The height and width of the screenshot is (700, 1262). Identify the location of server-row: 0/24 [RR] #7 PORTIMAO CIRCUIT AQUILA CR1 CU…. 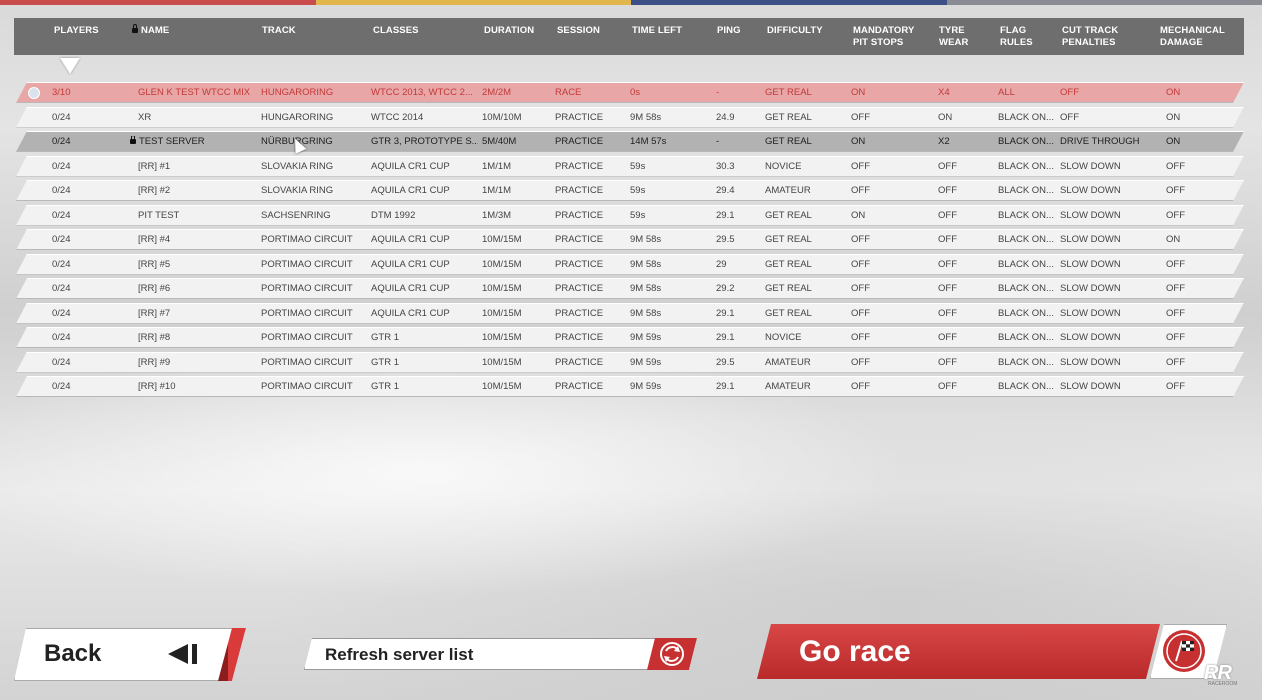
(630, 313).